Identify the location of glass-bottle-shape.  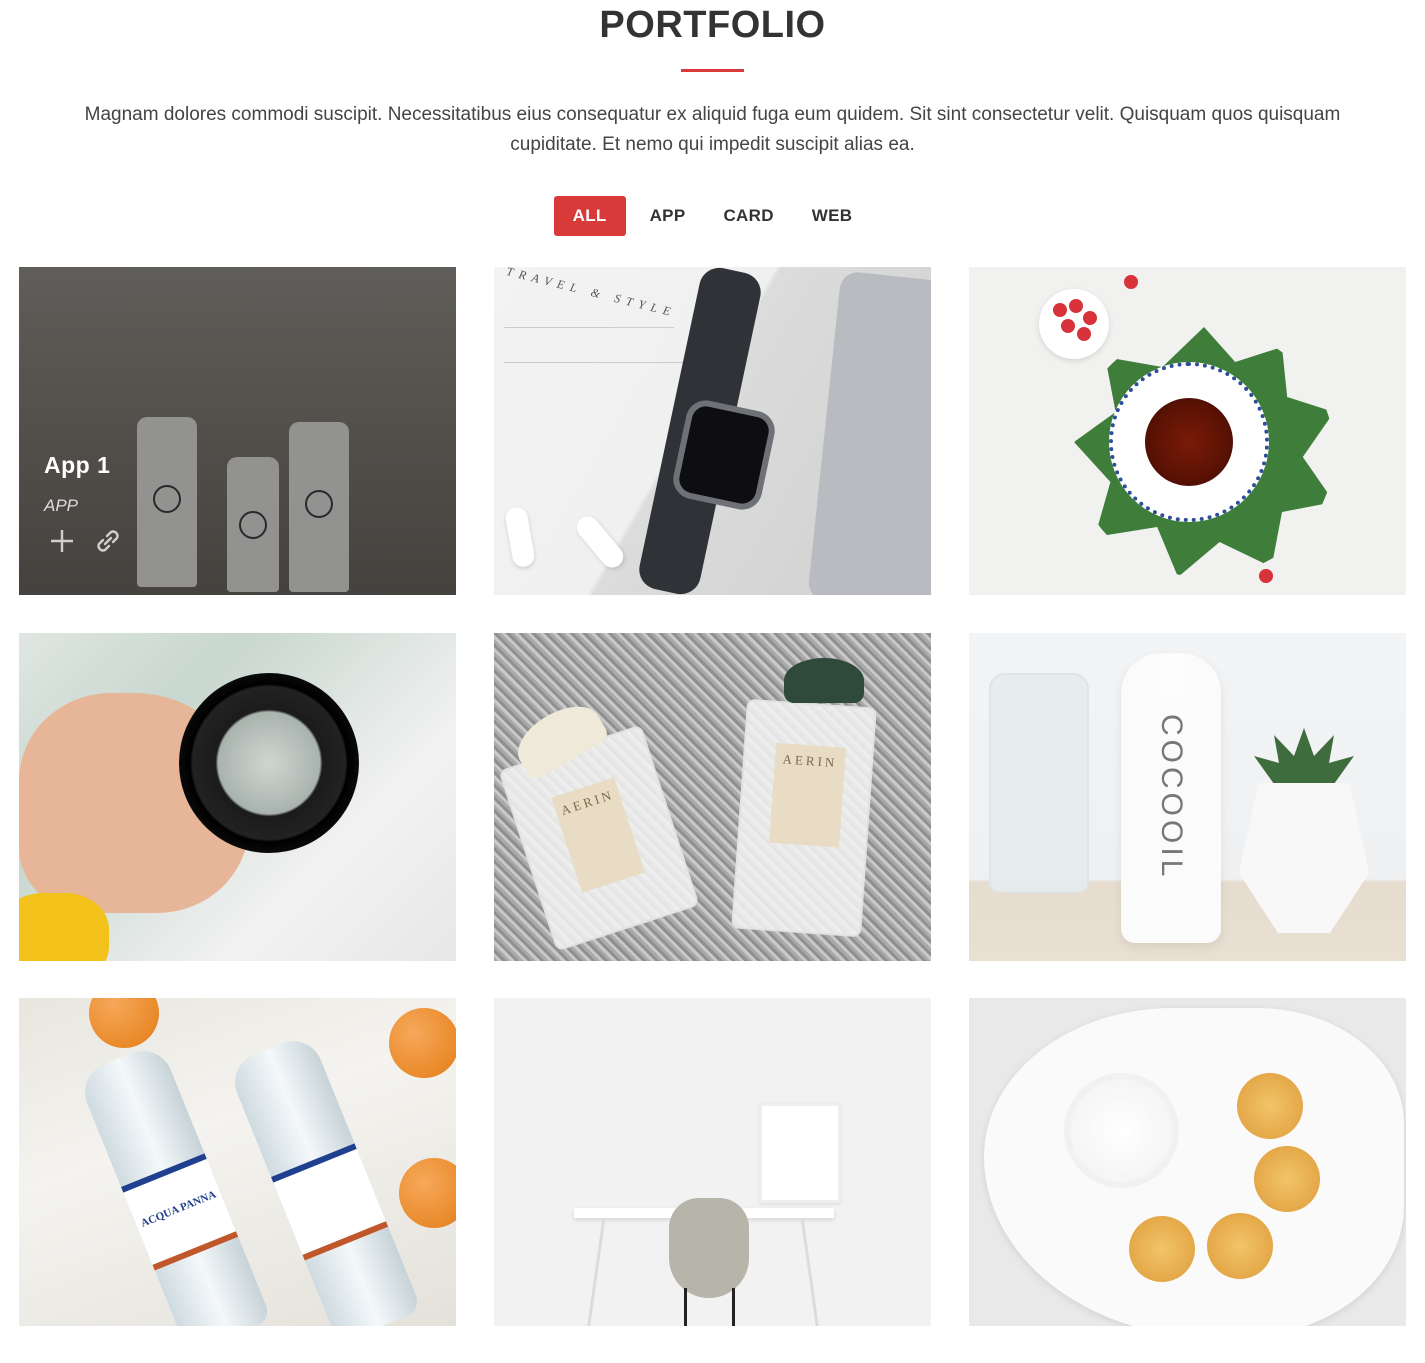
(1039, 783).